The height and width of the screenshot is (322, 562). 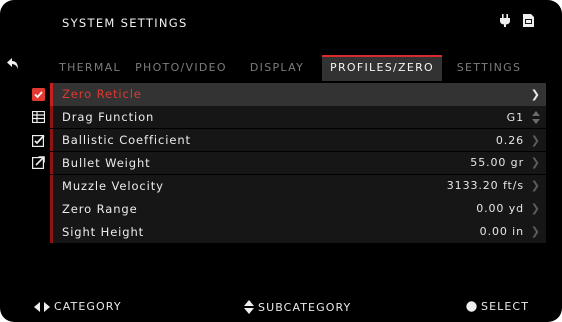 I want to click on left-right-arrows-icon, so click(x=42, y=306).